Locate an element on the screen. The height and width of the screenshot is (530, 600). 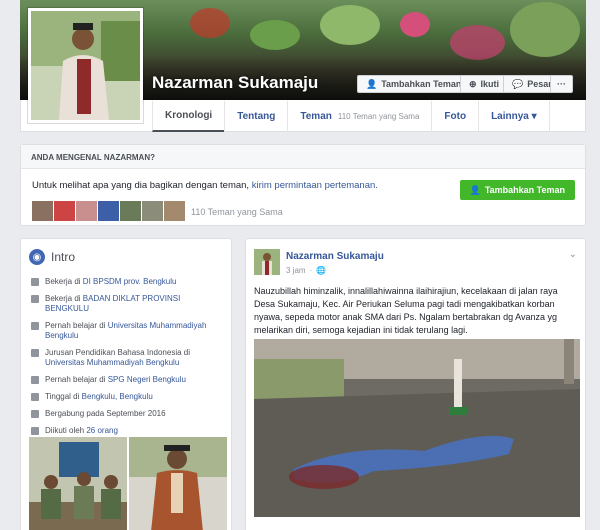
tab-lainnya: Lainnya ▾ is located at coordinates (514, 116).